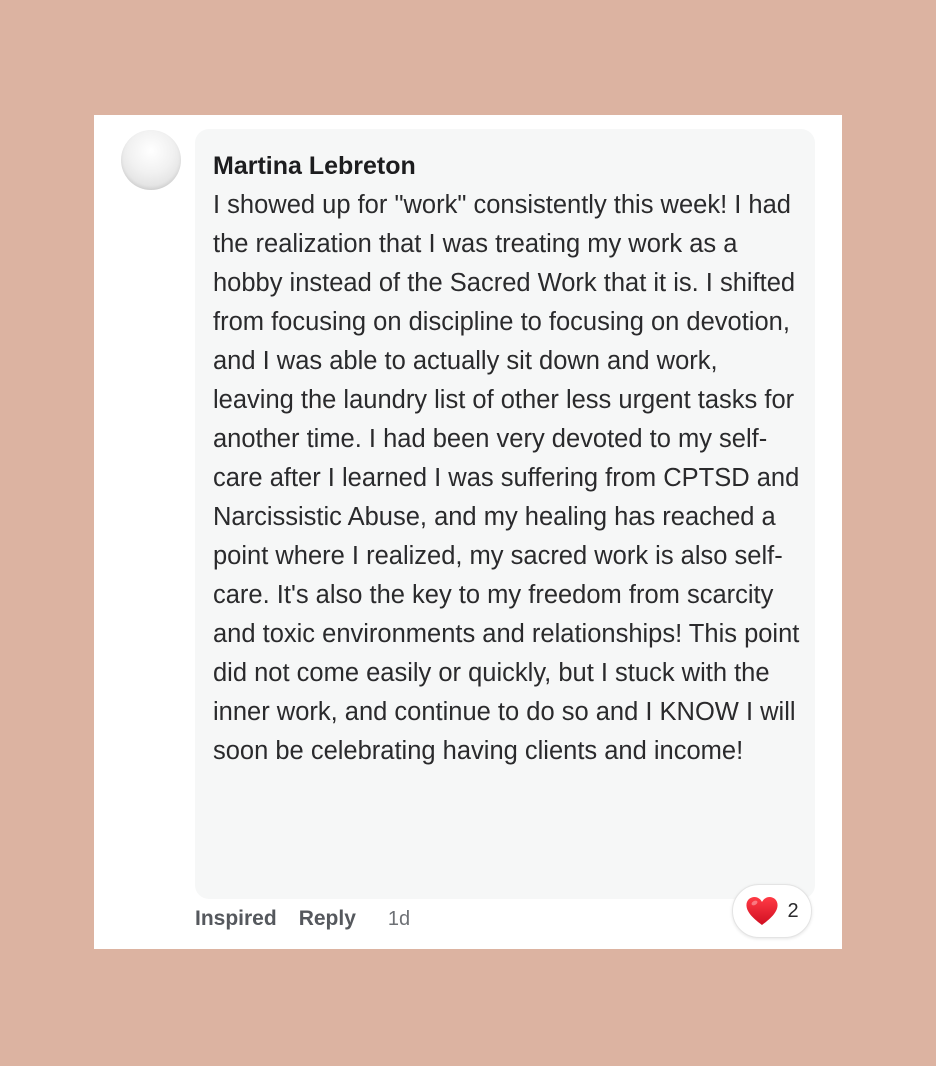  I want to click on heart-icon, so click(762, 911).